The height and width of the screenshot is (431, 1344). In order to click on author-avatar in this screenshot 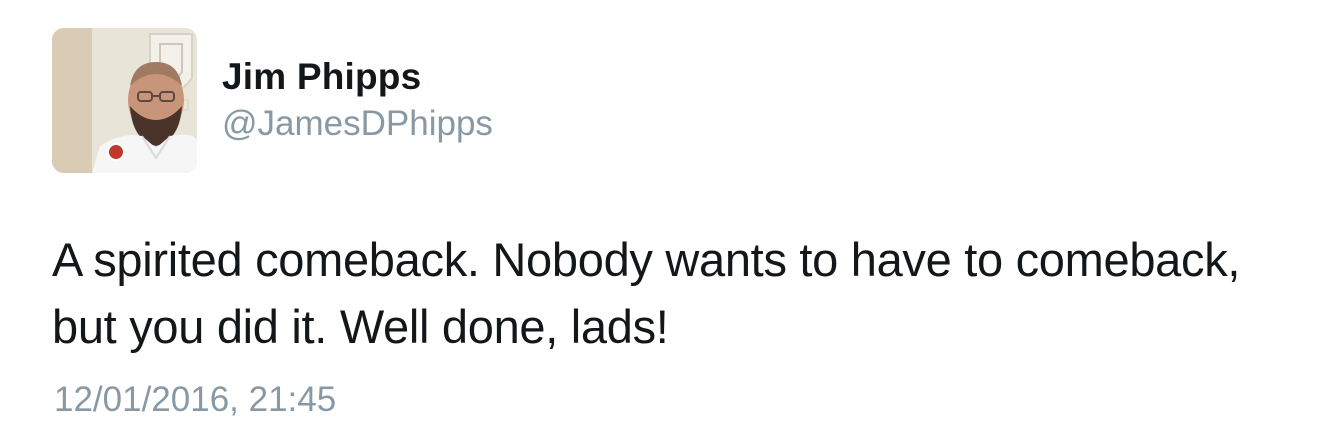, I will do `click(124, 100)`.